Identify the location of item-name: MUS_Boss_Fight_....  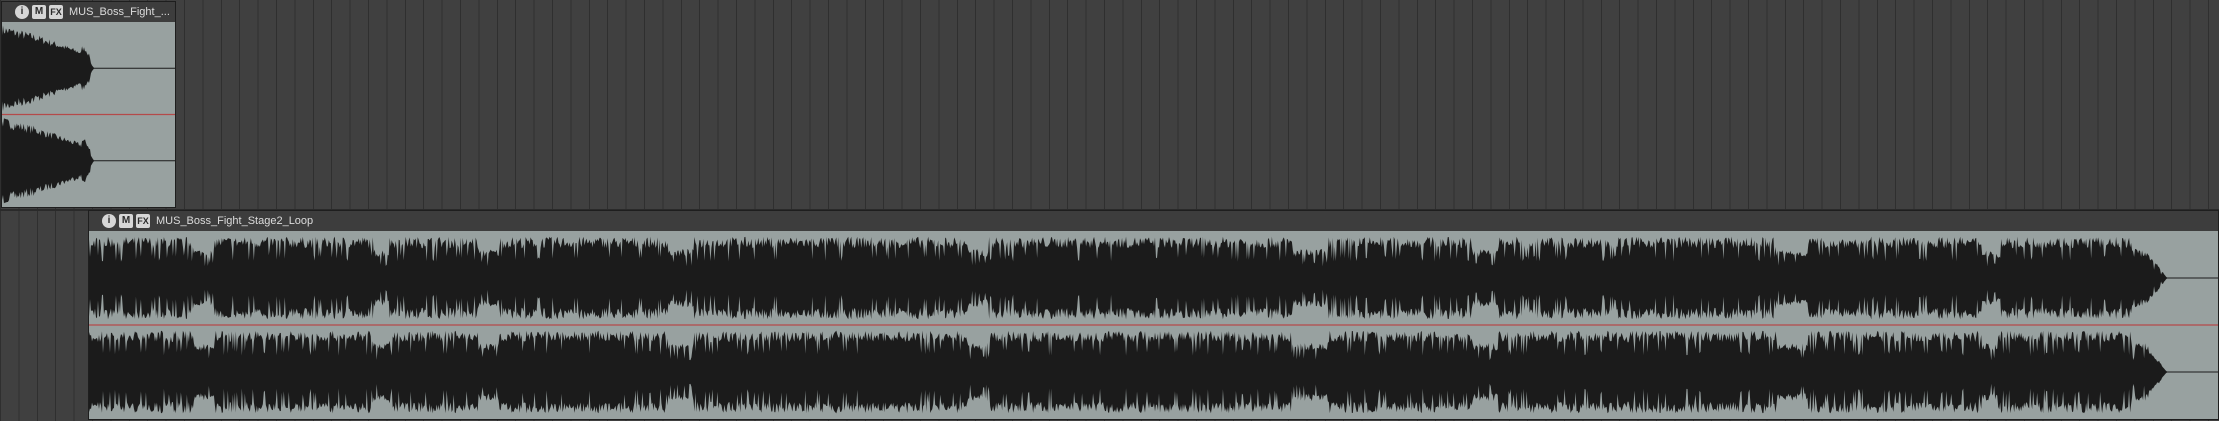
(119, 12).